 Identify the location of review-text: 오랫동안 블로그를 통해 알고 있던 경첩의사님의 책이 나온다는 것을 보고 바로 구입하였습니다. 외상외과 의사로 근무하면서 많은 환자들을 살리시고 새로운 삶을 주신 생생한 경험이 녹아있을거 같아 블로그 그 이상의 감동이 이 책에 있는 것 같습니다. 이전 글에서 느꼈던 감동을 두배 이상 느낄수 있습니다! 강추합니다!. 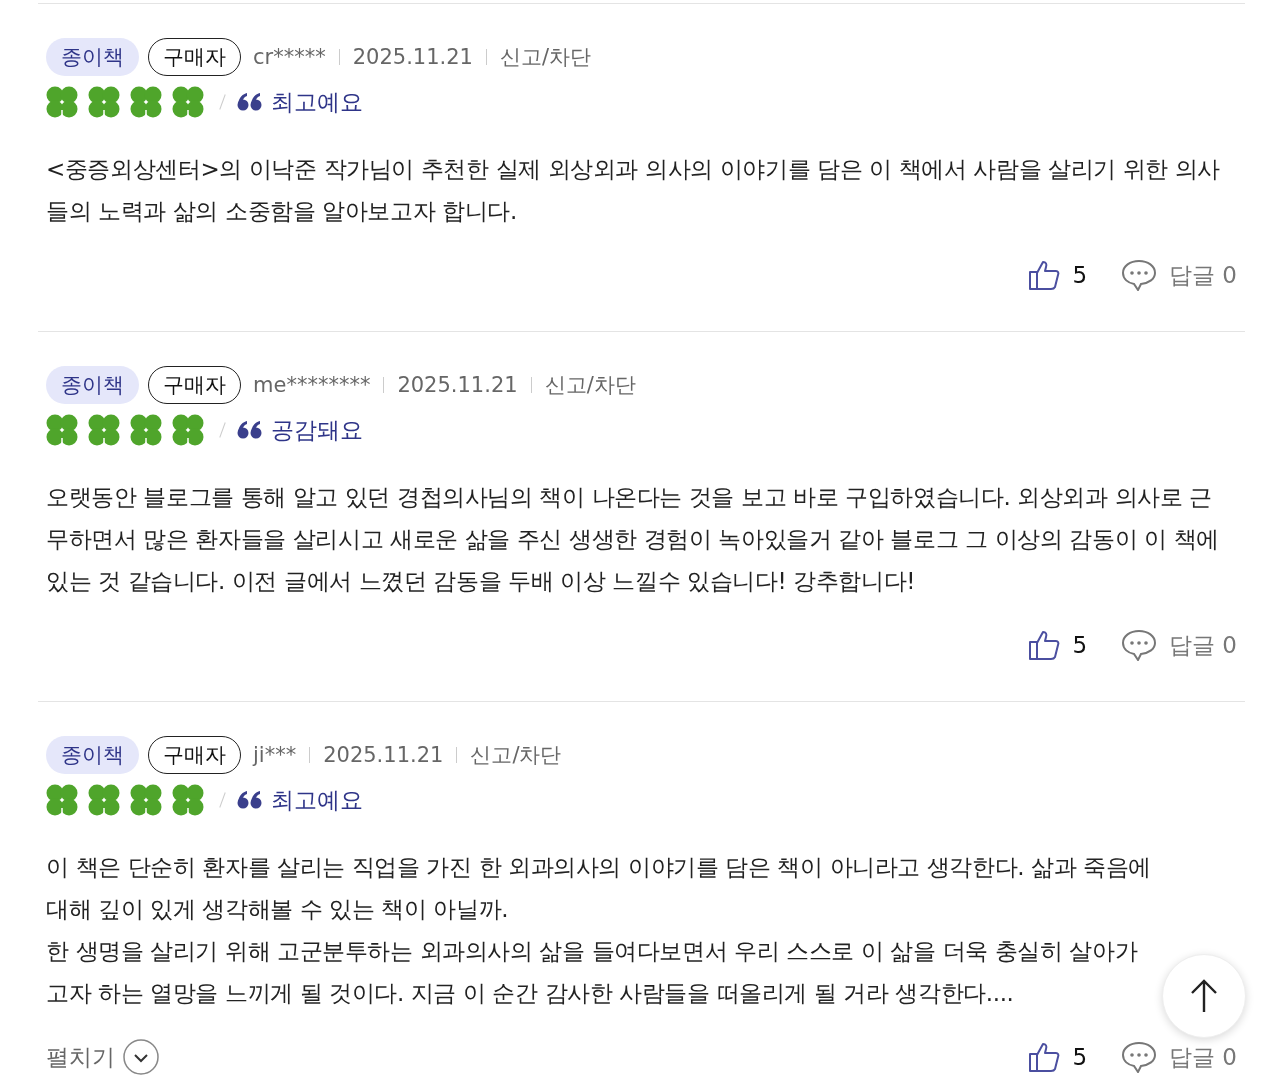
(633, 539).